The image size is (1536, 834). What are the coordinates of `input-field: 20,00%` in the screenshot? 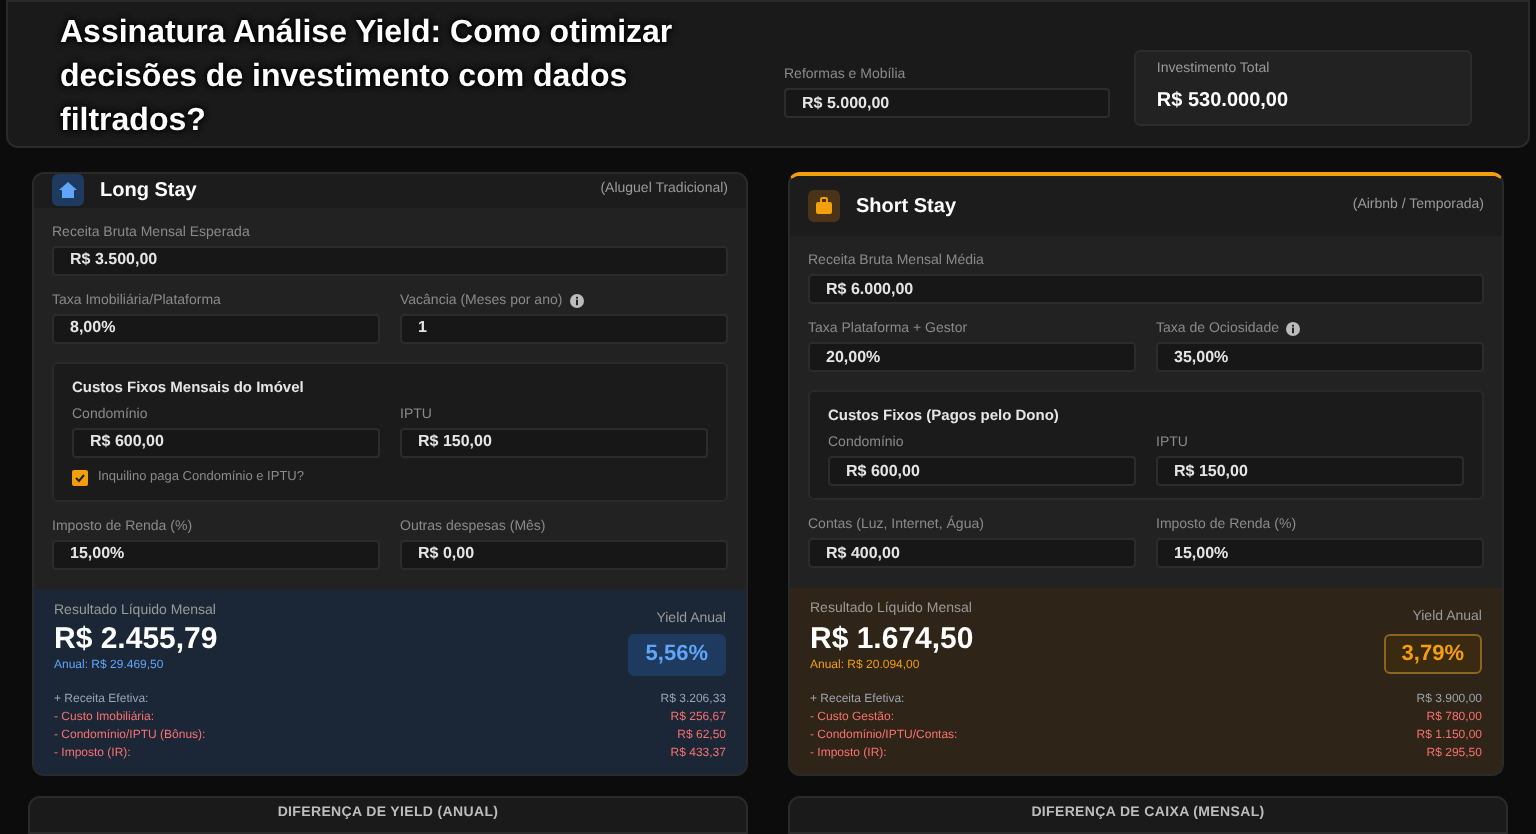 It's located at (972, 357).